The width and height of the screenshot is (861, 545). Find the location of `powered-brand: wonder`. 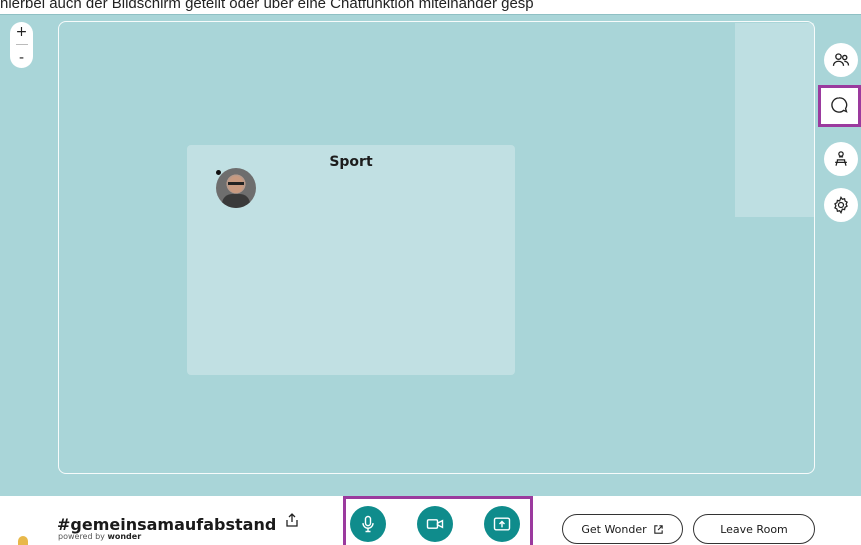

powered-brand: wonder is located at coordinates (124, 536).